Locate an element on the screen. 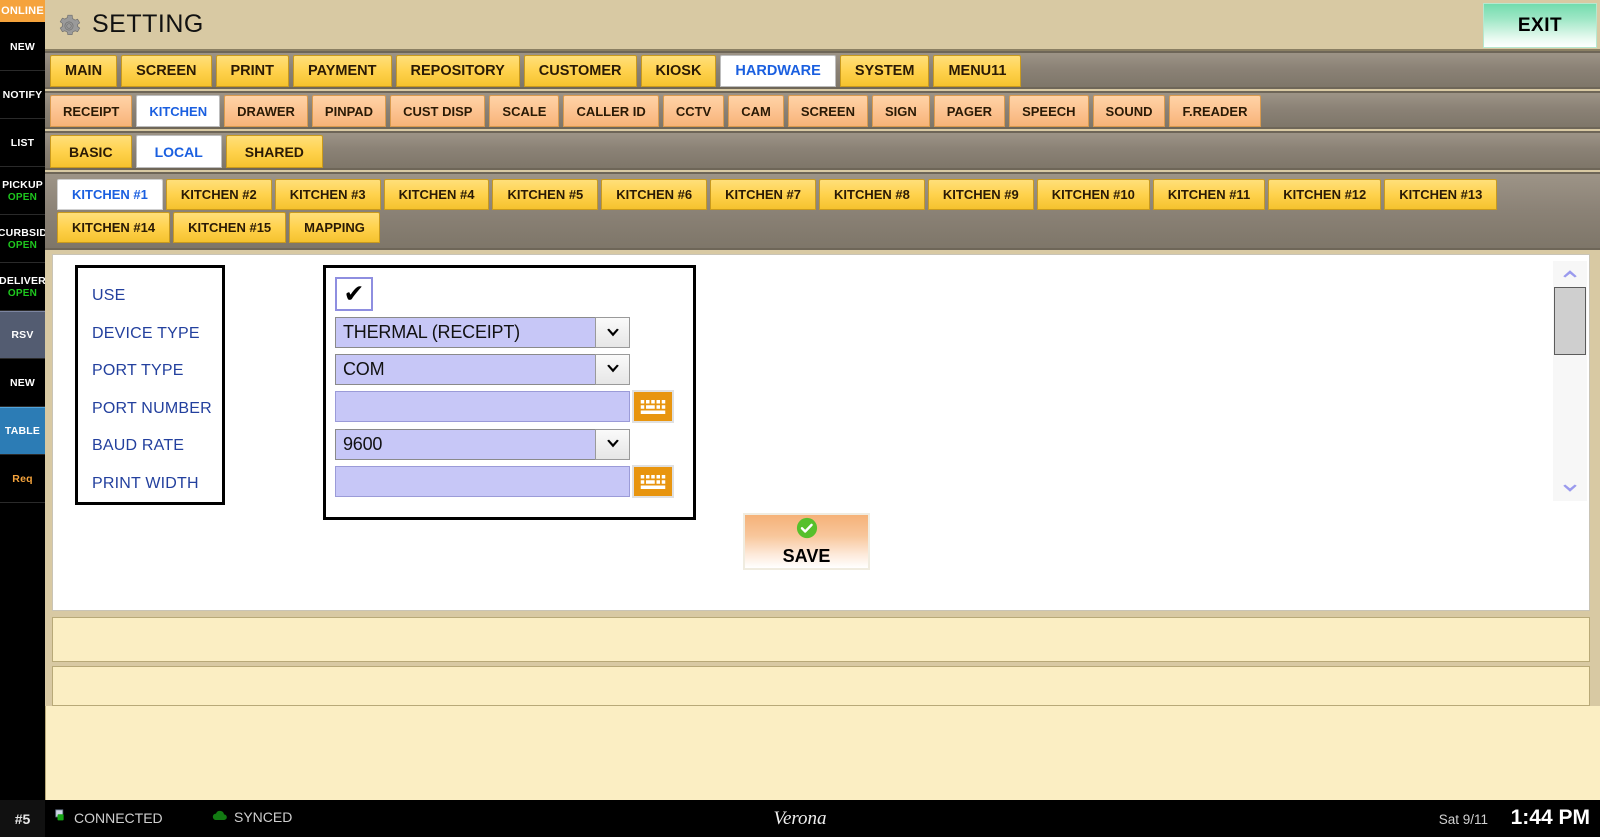 Image resolution: width=1600 pixels, height=837 pixels. tab-f-reader: F.READER is located at coordinates (1215, 111).